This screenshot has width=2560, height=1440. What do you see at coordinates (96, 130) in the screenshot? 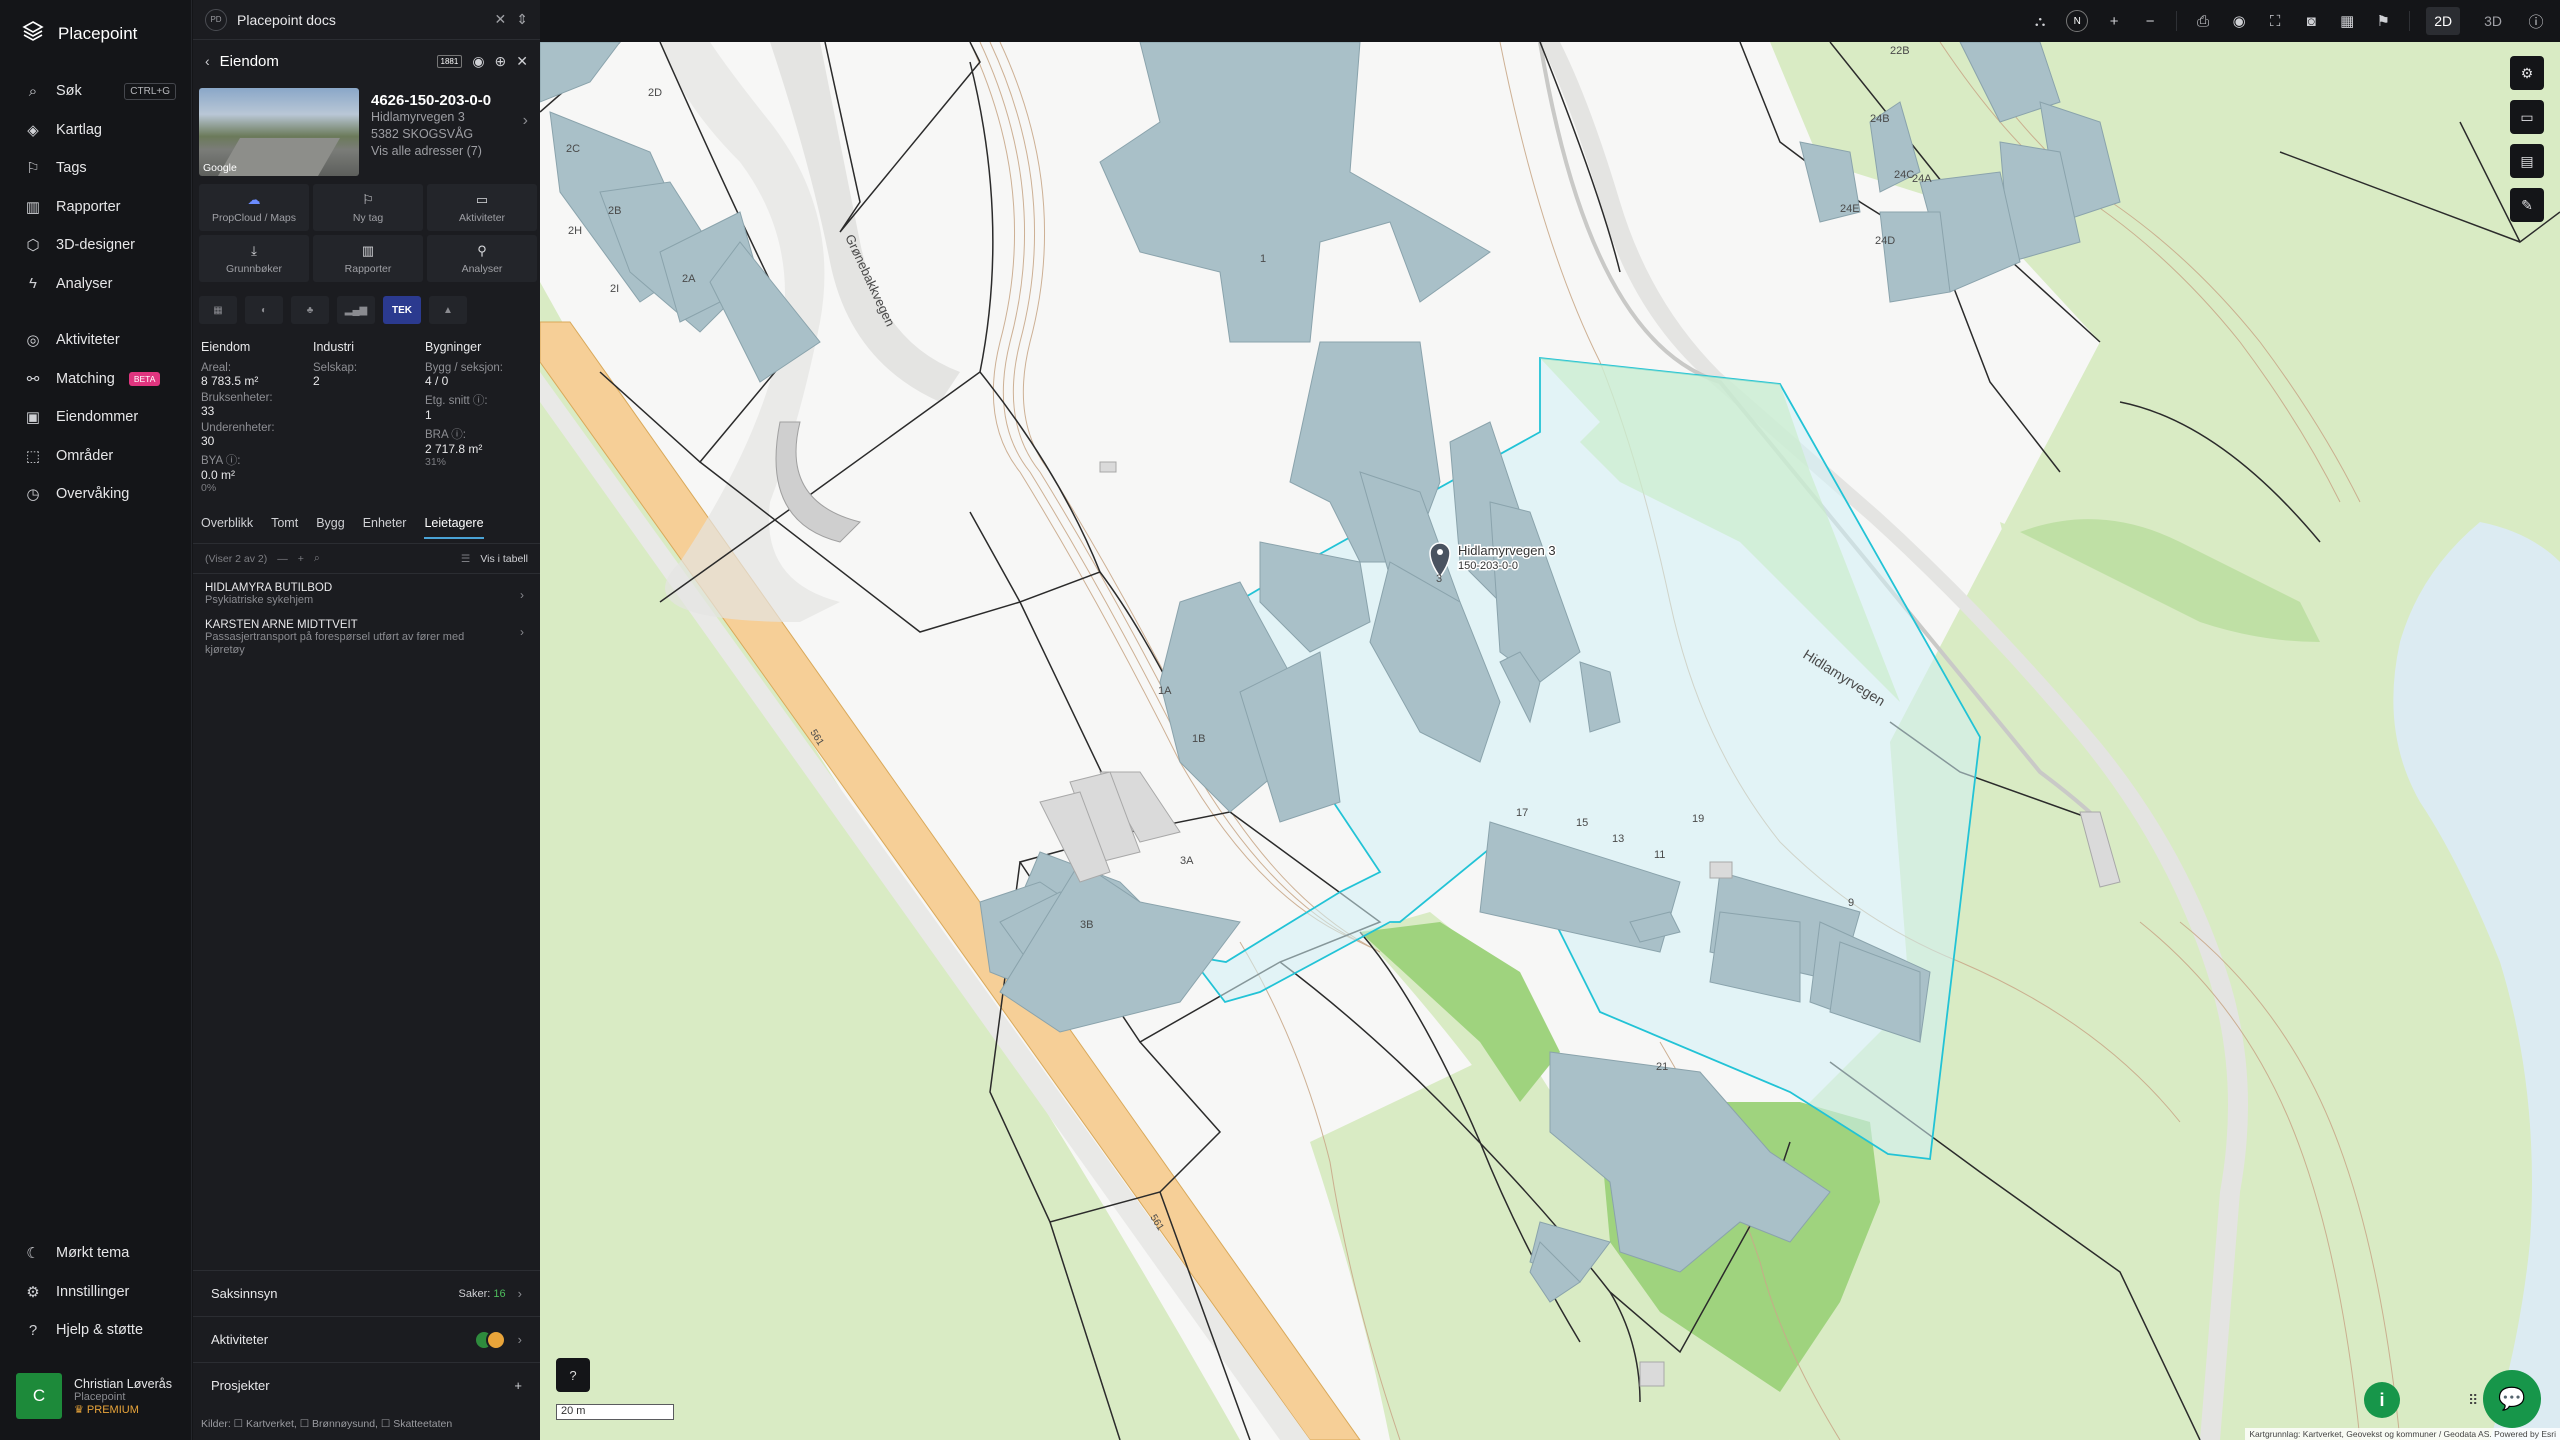
I see `nav-item-kartlag: ◈ Kartlag` at bounding box center [96, 130].